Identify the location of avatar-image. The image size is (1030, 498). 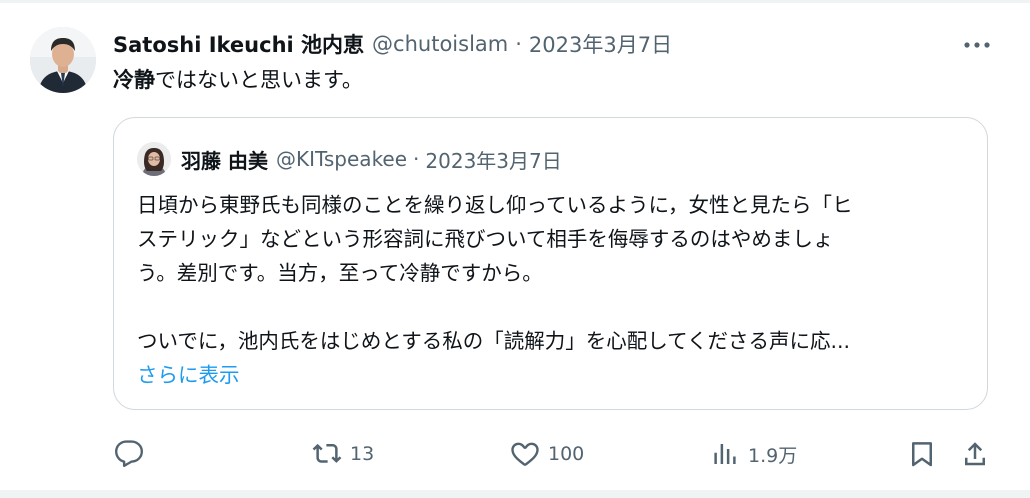
(63, 60).